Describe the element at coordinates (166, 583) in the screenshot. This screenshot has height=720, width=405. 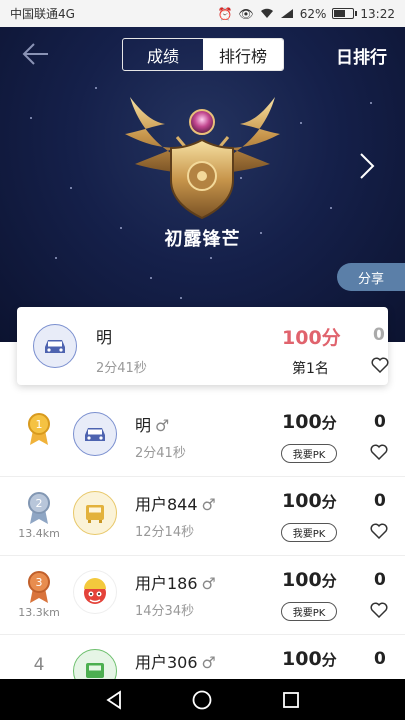
I see `user-name-text: 用户186` at that location.